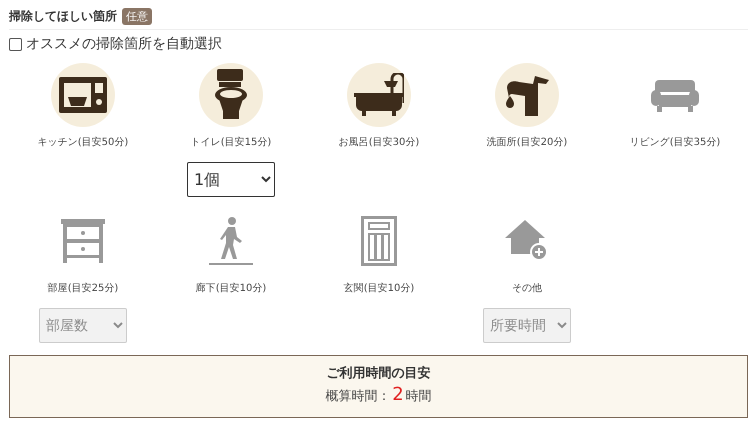 The width and height of the screenshot is (755, 422). I want to click on estimate-prefix: 概算時間：, so click(357, 396).